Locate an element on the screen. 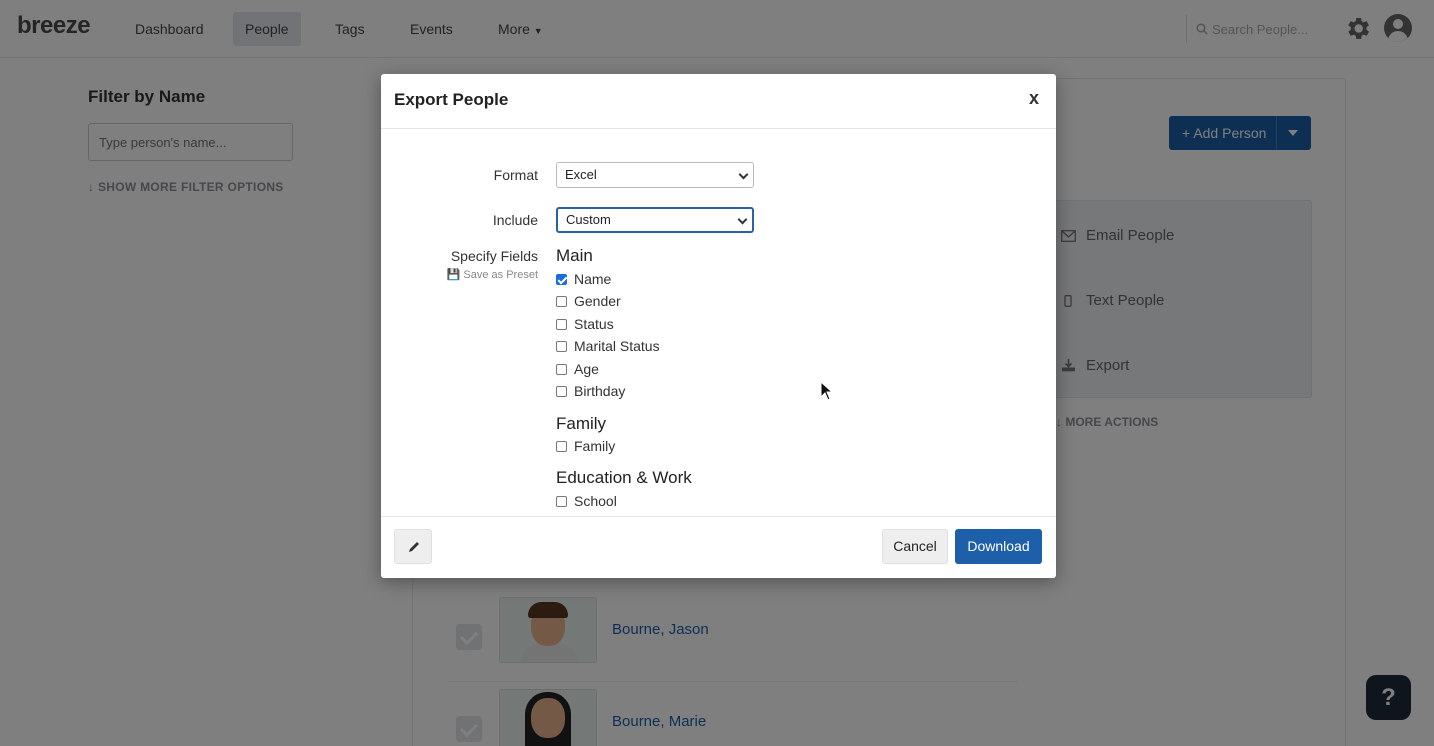  field-name-checkbox: Name is located at coordinates (583, 279).